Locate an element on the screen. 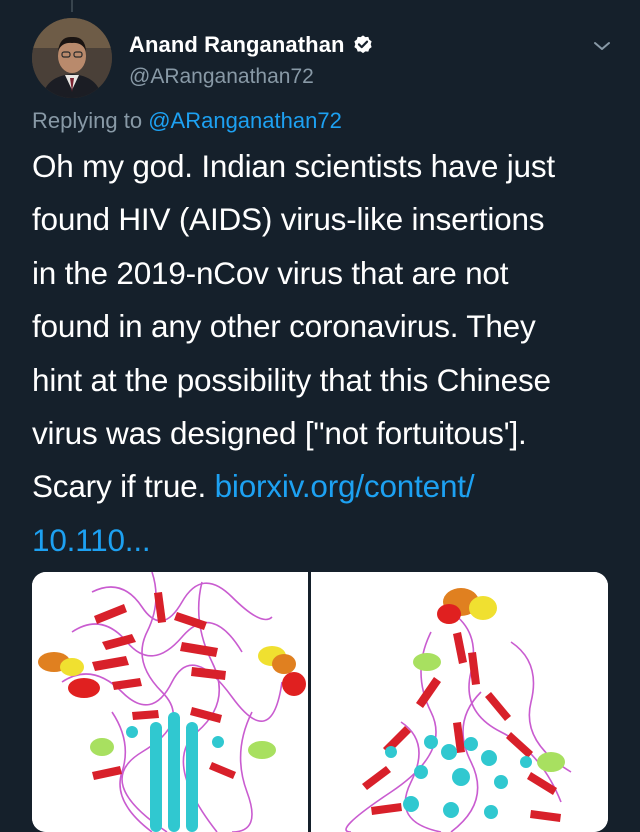  media-image-left is located at coordinates (170, 702).